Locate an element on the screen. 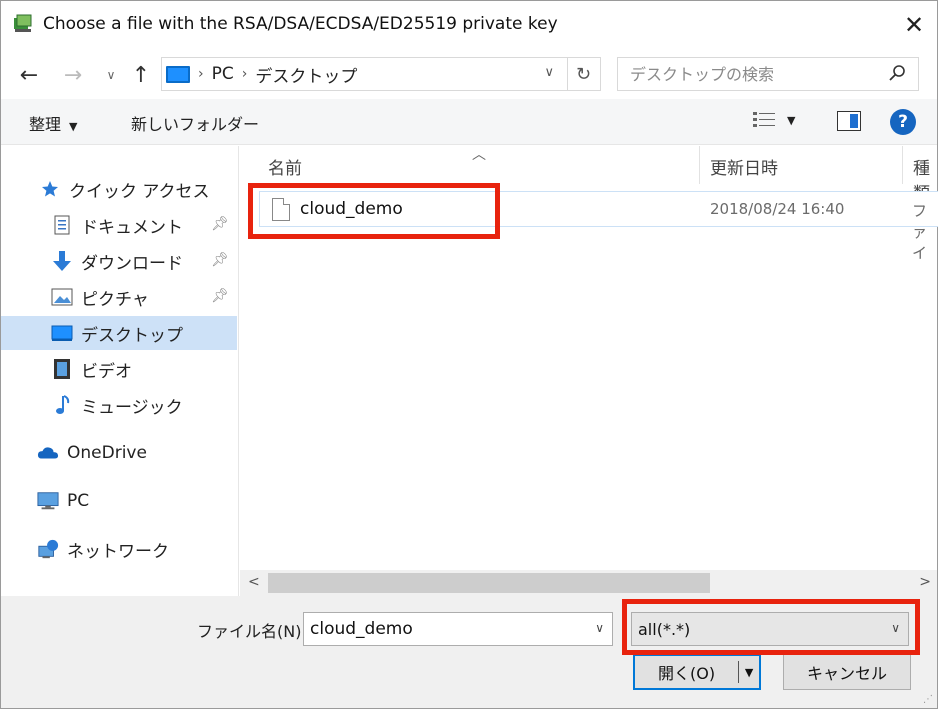  filename-input is located at coordinates (445, 629).